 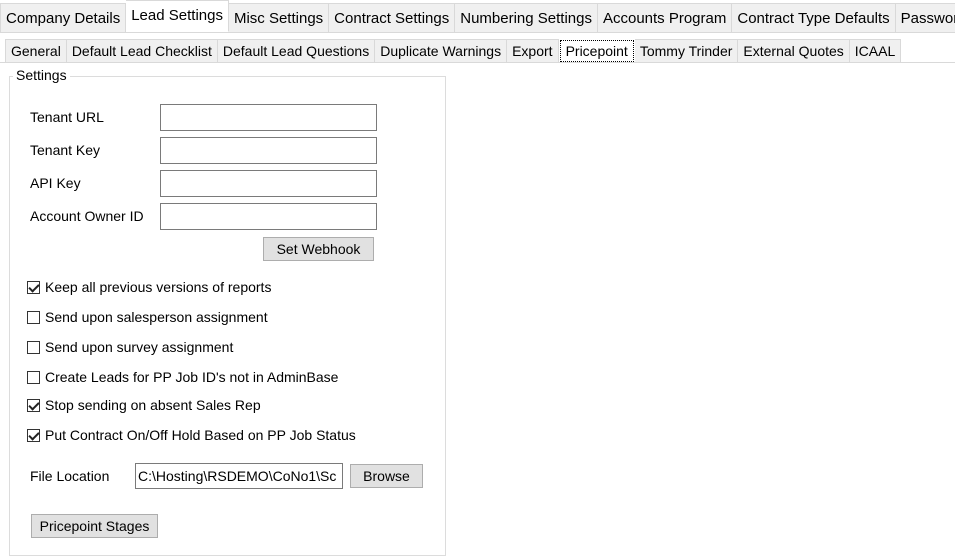 I want to click on pricepoint-stages-button: Pricepoint Stages, so click(x=94, y=526).